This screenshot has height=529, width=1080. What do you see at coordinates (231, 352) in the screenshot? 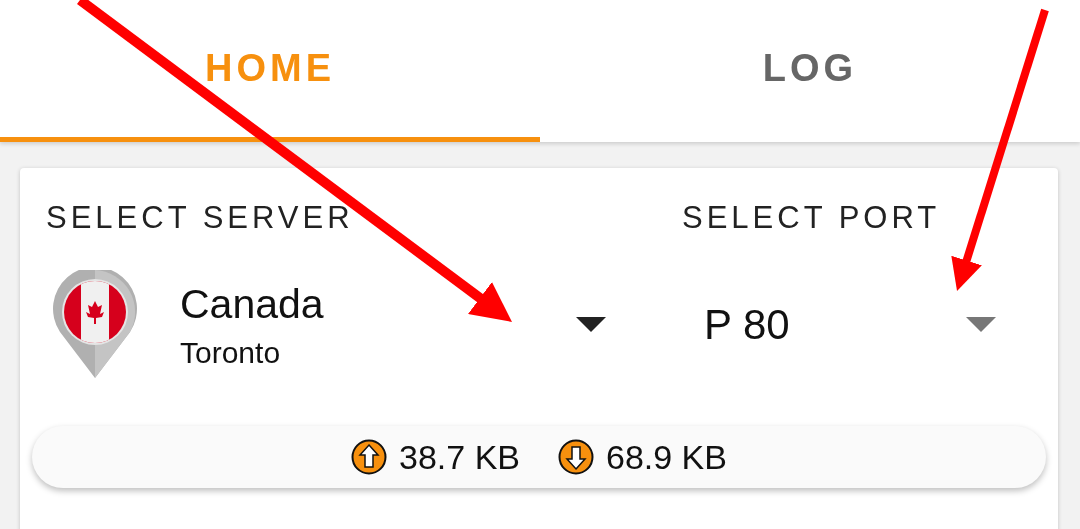
I see `city-name: Toronto` at bounding box center [231, 352].